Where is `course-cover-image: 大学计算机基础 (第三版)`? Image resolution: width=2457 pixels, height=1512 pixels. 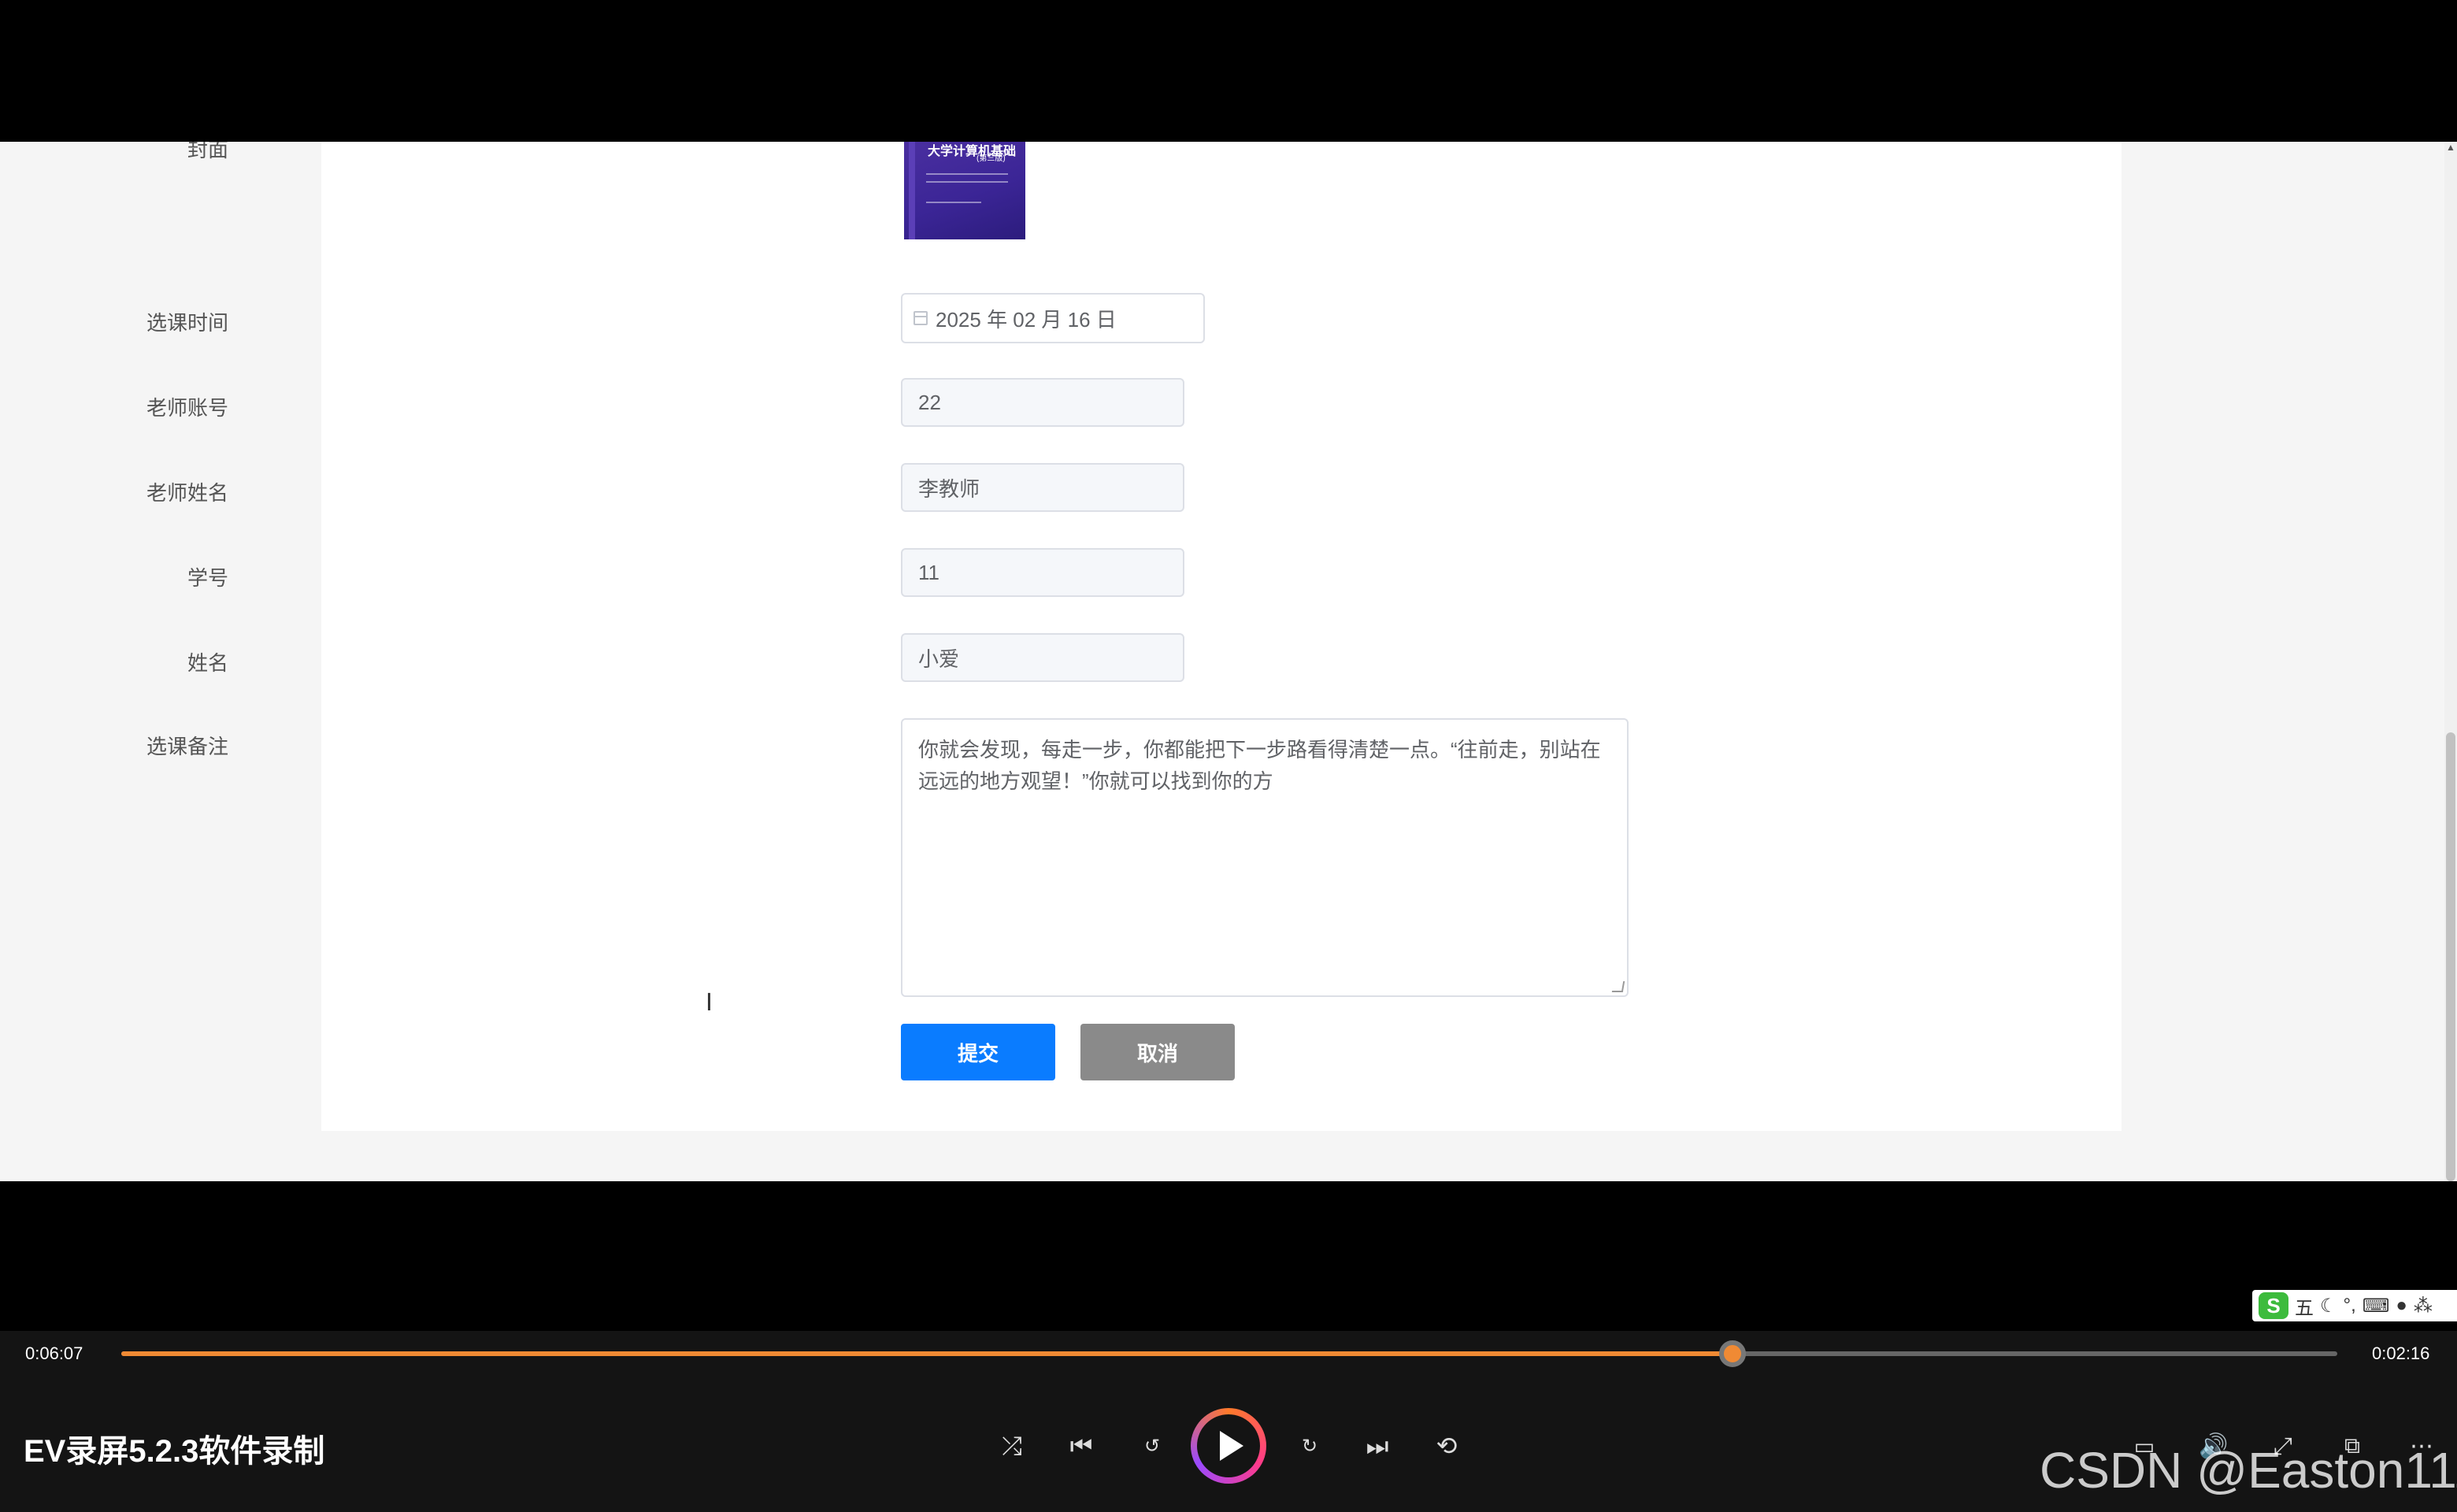
course-cover-image: 大学计算机基础 (第三版) is located at coordinates (964, 190).